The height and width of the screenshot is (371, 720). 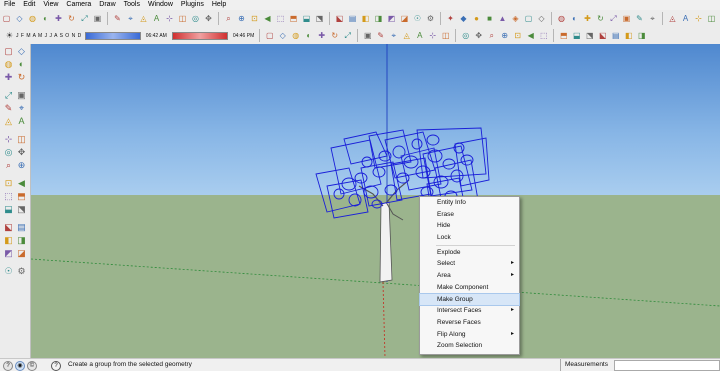 I want to click on flip-edge-icon: ◎, so click(x=465, y=35).